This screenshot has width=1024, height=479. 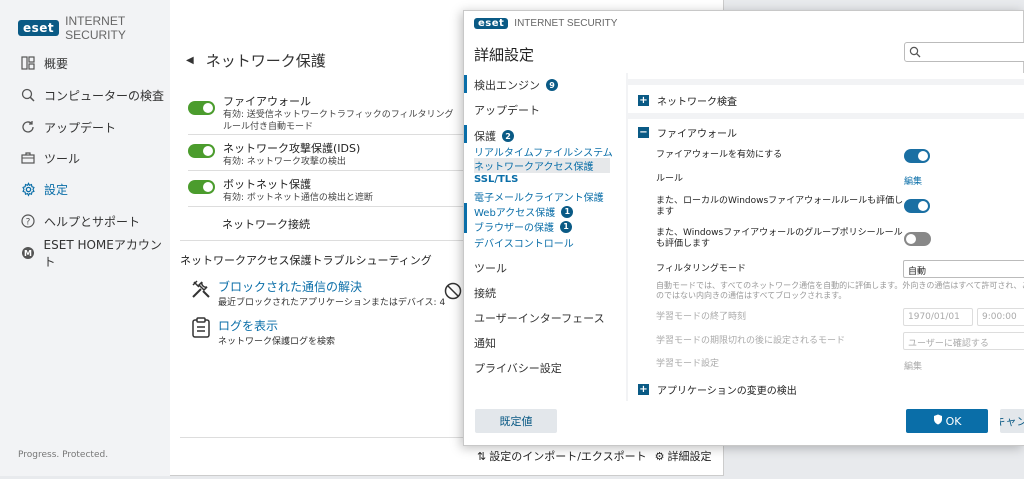 I want to click on nav-detection-engine: 検出エンジン 9, so click(x=516, y=85).